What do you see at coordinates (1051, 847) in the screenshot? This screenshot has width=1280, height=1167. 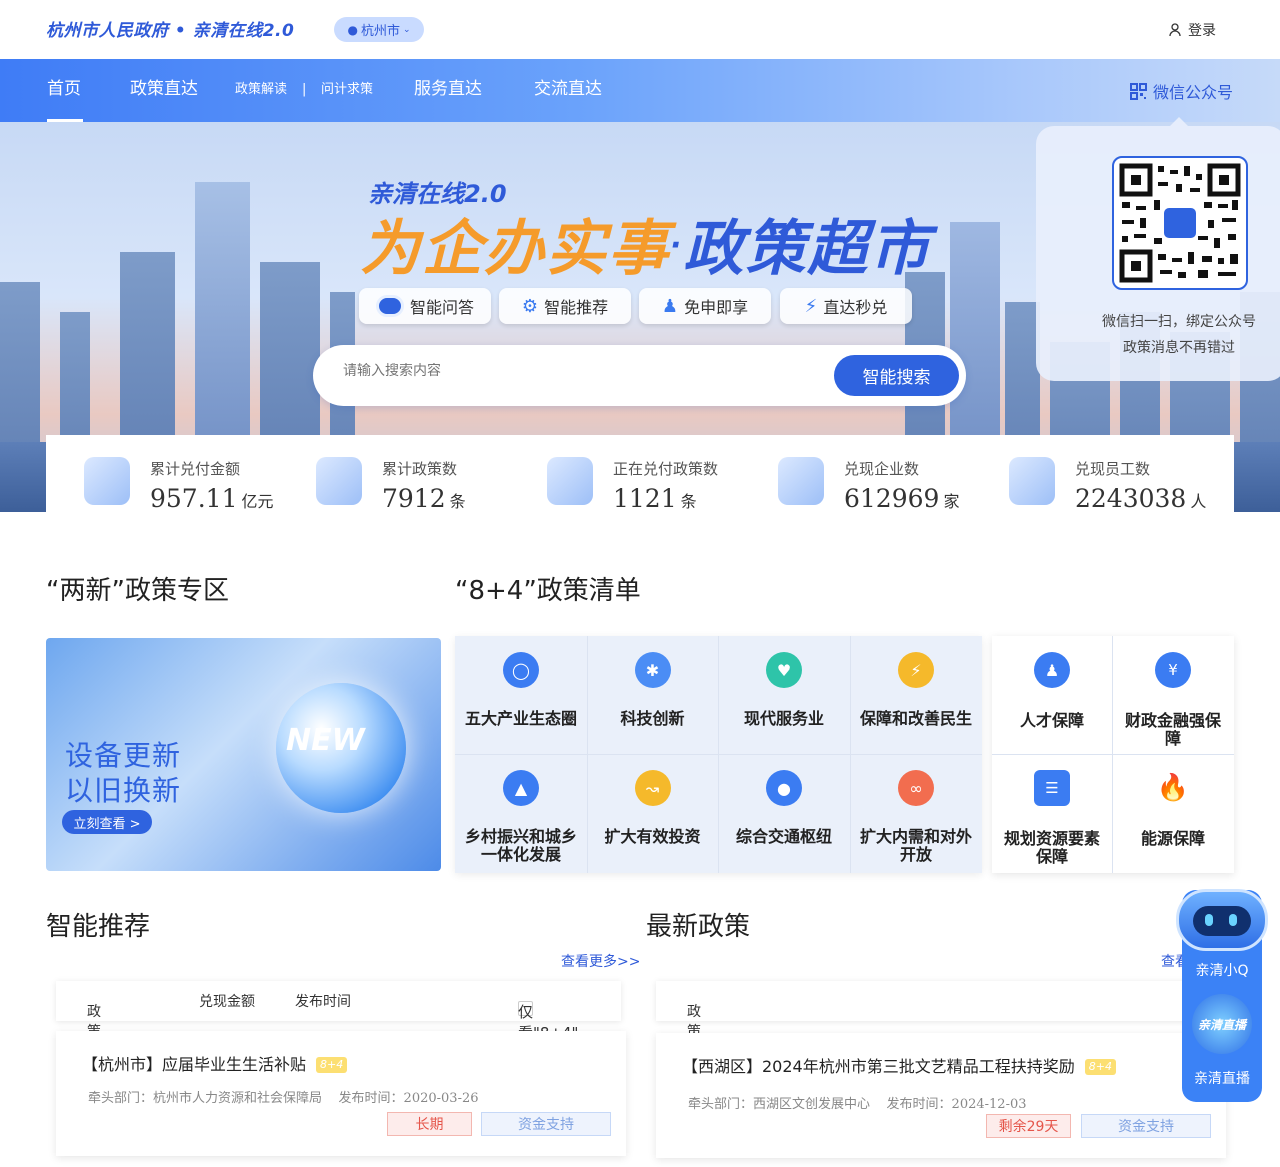 I see `policy-item-label: 规划资源要素保障` at bounding box center [1051, 847].